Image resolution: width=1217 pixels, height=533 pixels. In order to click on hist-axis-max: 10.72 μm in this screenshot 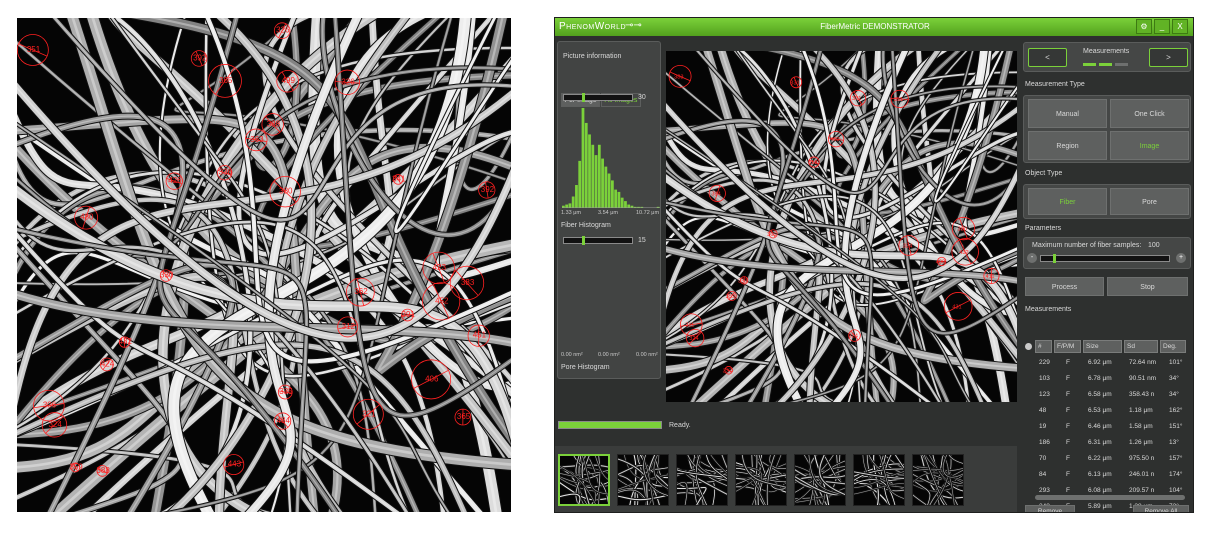, I will do `click(648, 213)`.